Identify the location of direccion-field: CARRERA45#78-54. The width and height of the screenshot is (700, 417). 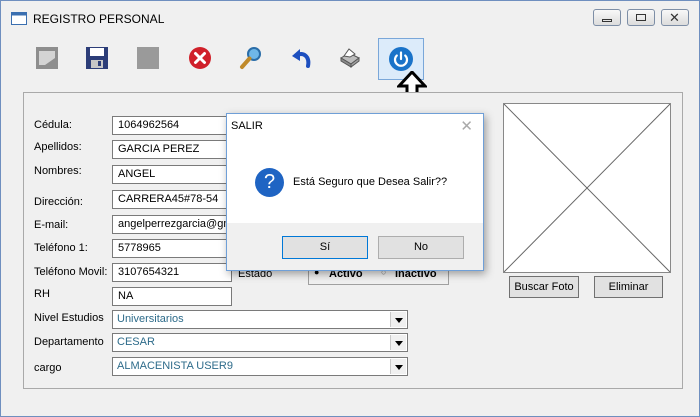
(172, 199).